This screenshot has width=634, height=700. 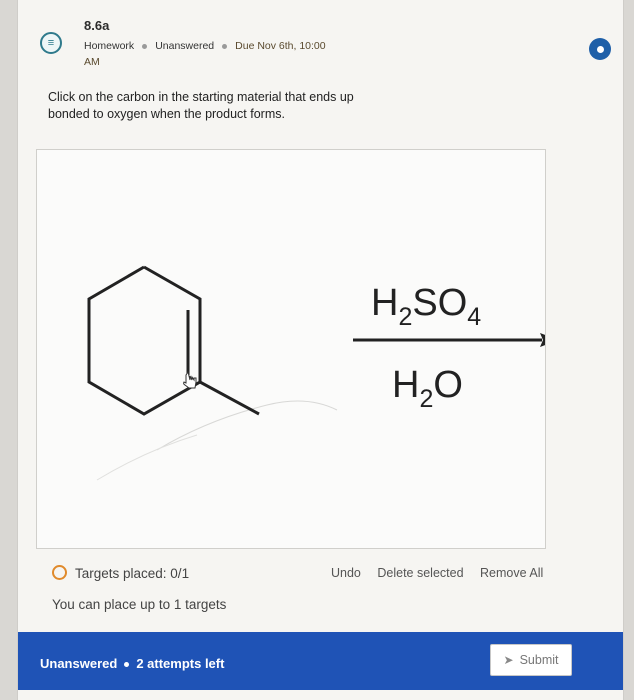 I want to click on attempts-left: 2 attempts left, so click(x=180, y=663).